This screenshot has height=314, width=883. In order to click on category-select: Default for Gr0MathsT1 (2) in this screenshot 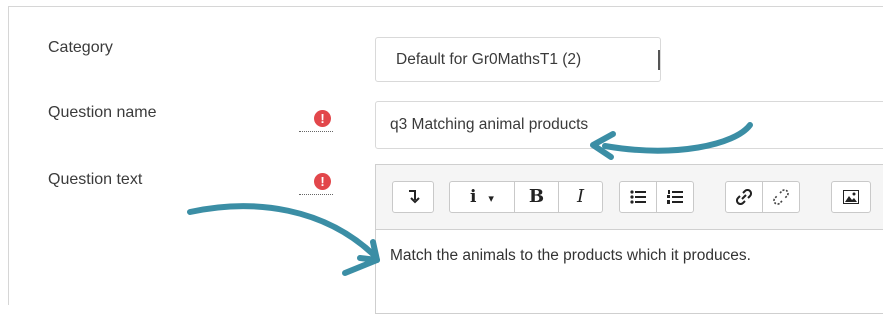, I will do `click(518, 59)`.